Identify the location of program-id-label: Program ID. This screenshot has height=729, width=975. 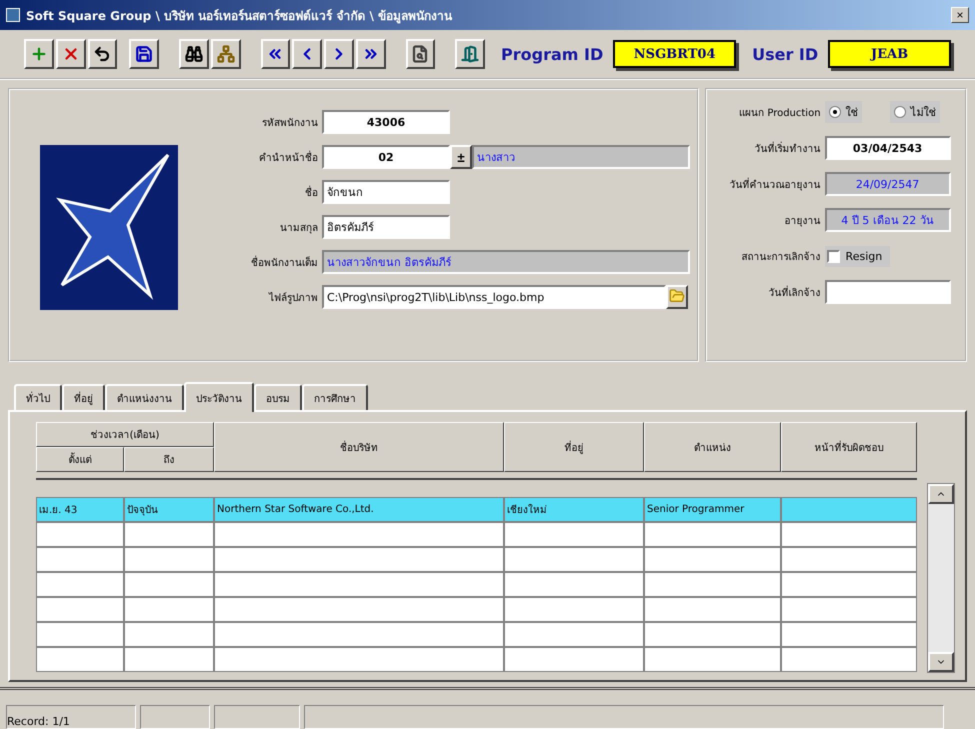
(552, 54).